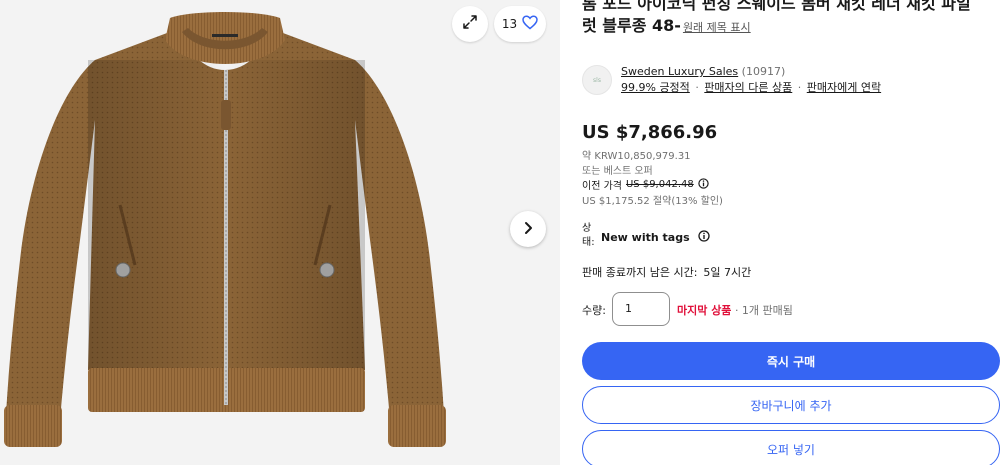 Image resolution: width=1000 pixels, height=465 pixels. I want to click on next-image-button, so click(528, 229).